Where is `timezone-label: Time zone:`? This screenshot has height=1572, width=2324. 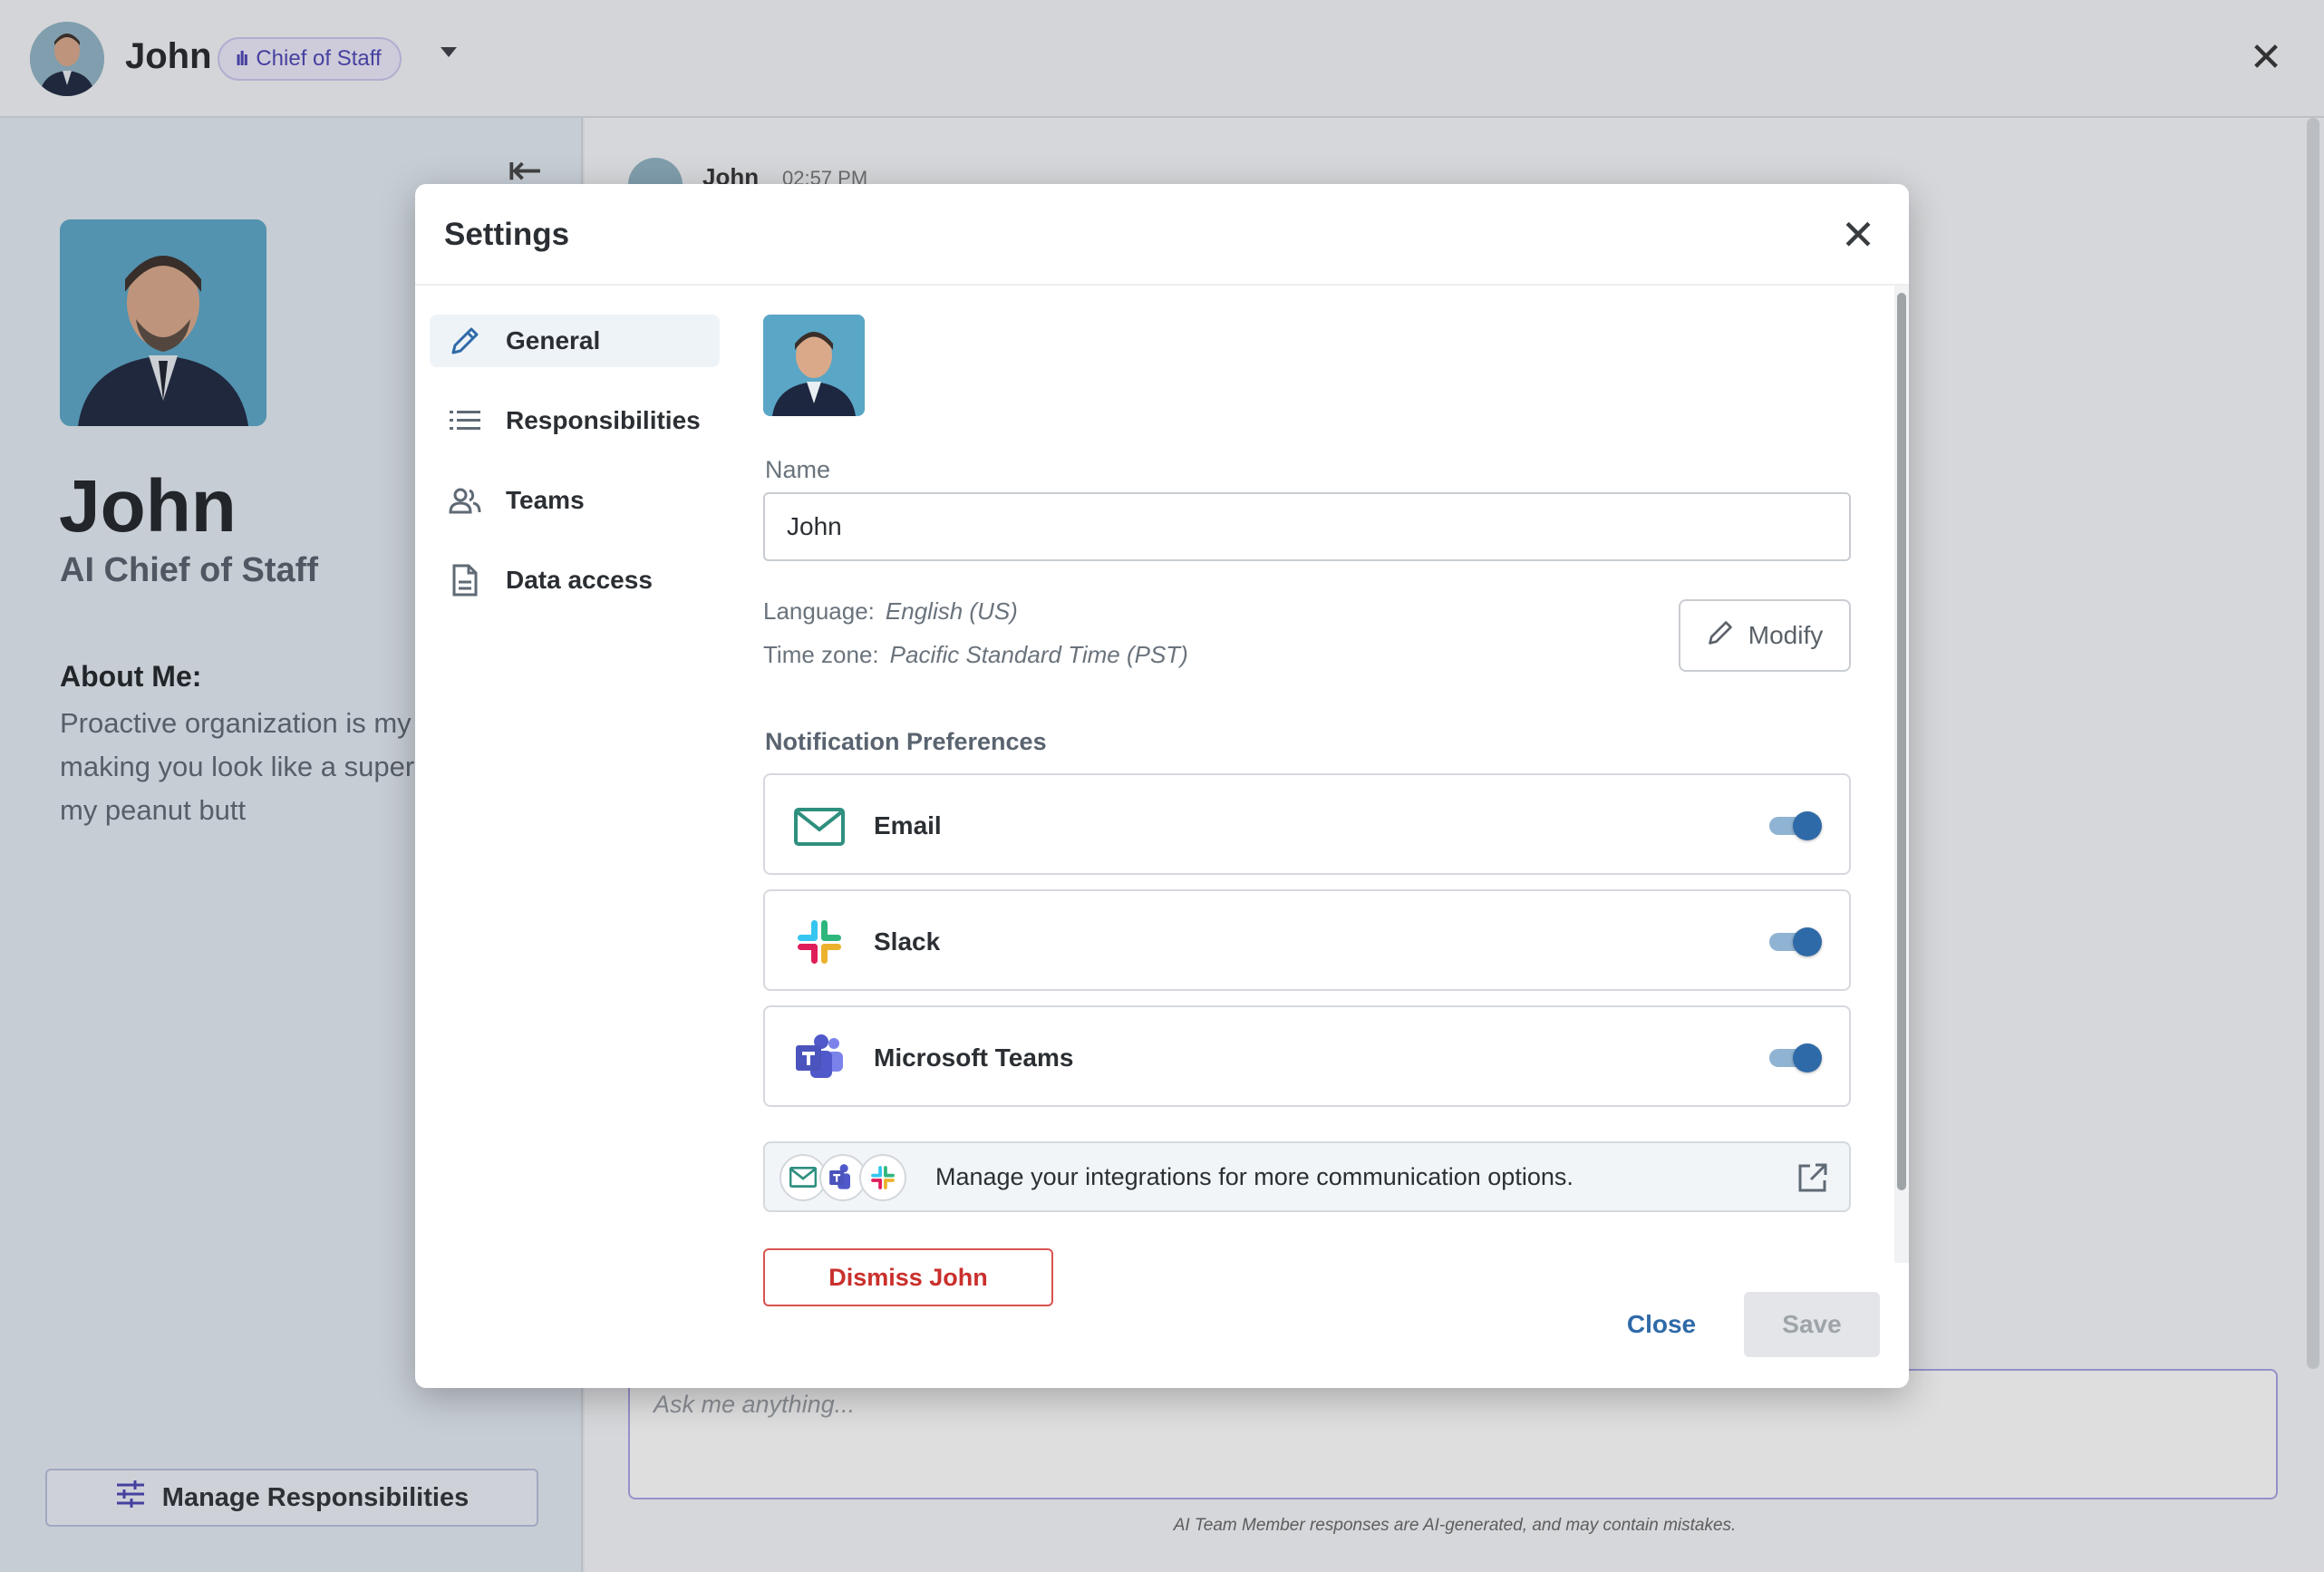
timezone-label: Time zone: is located at coordinates (821, 654).